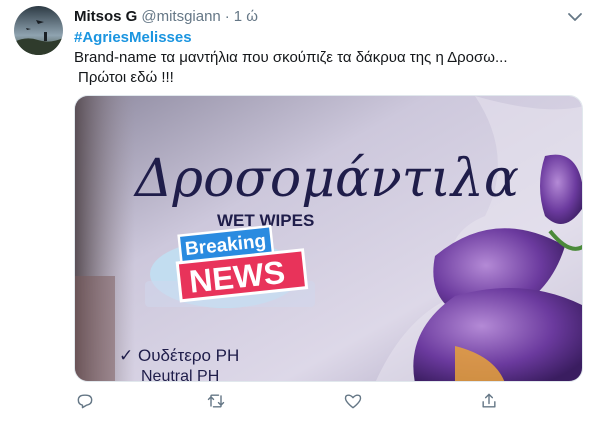 The height and width of the screenshot is (425, 603). What do you see at coordinates (133, 37) in the screenshot?
I see `hashtag-link: #AgriesMelisses` at bounding box center [133, 37].